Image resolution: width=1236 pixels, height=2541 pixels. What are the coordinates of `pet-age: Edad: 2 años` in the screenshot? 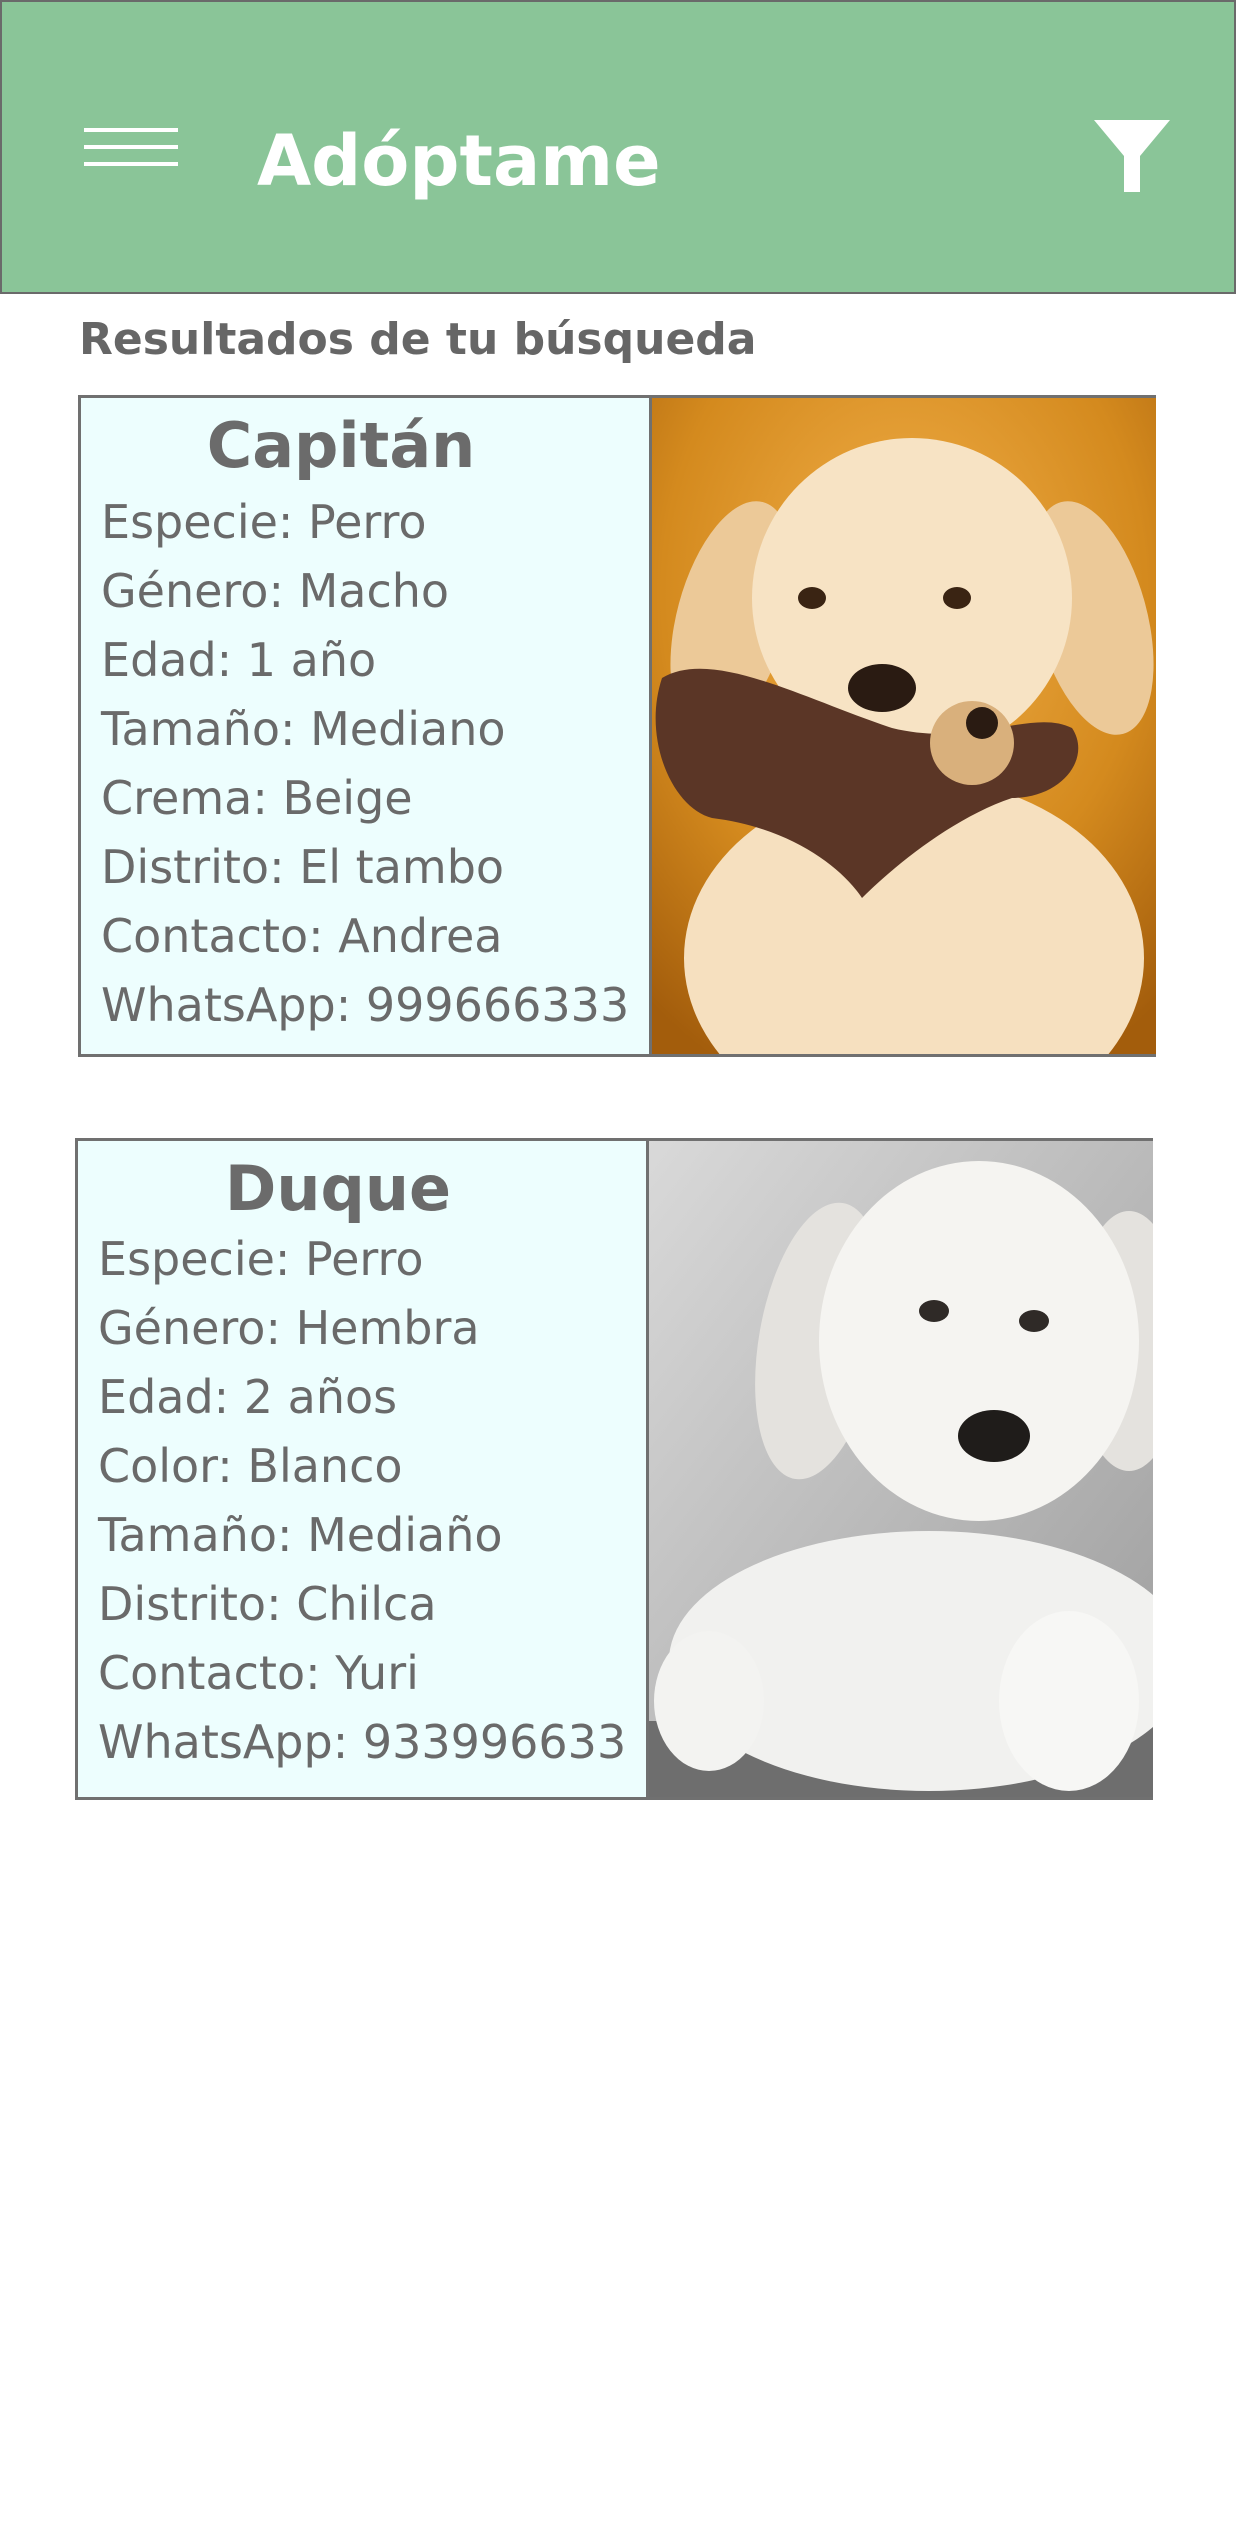 It's located at (248, 1397).